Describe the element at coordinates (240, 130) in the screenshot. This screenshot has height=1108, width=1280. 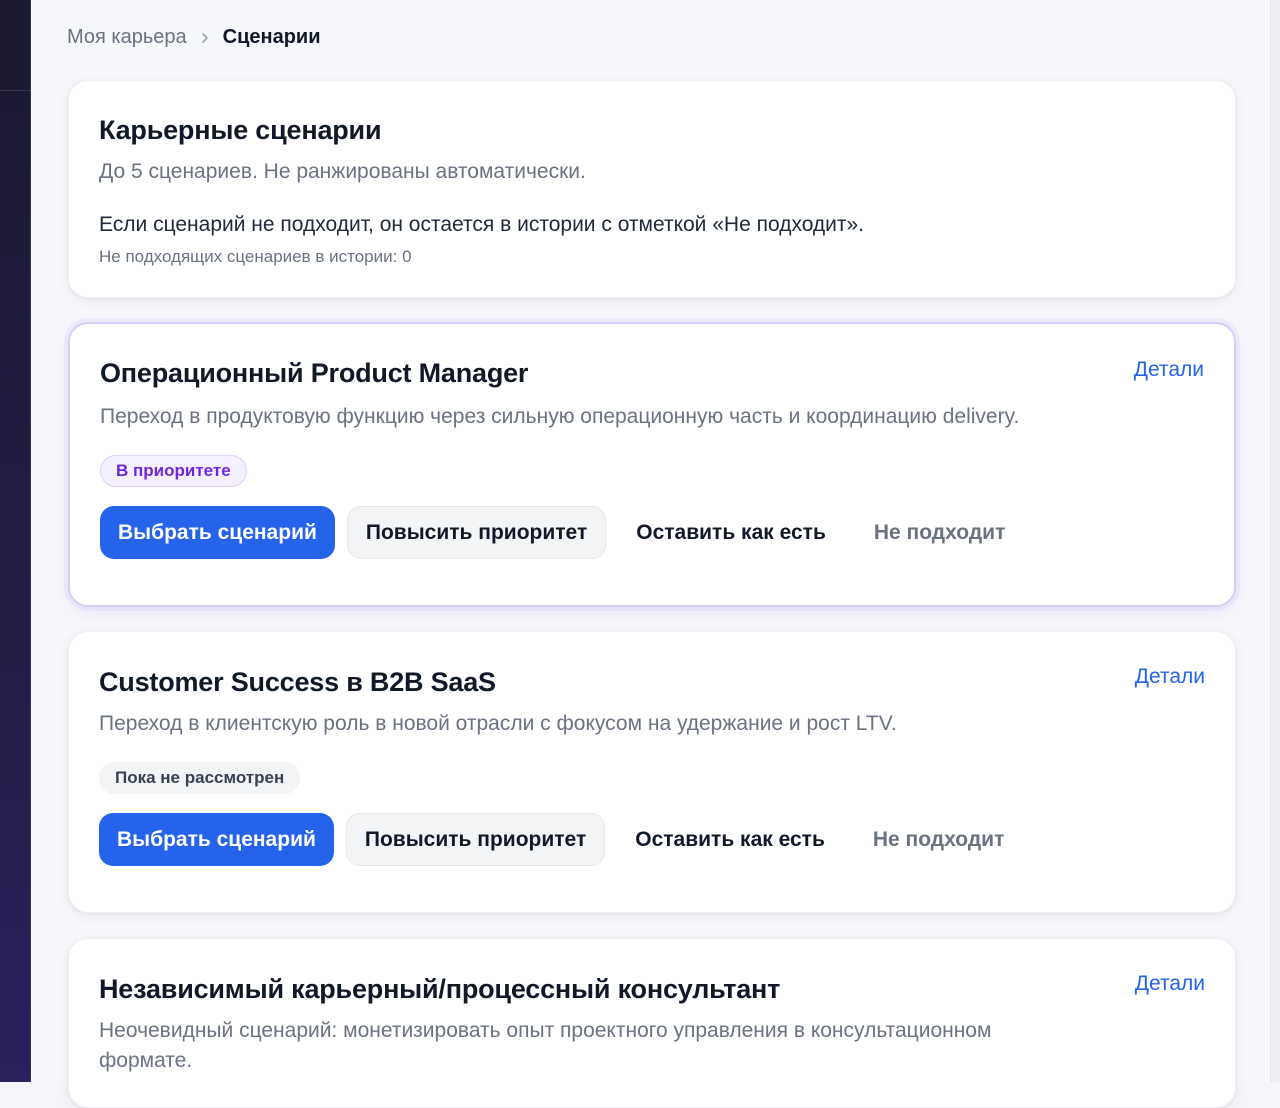
I see `page-title: Карьерные сценарии` at that location.